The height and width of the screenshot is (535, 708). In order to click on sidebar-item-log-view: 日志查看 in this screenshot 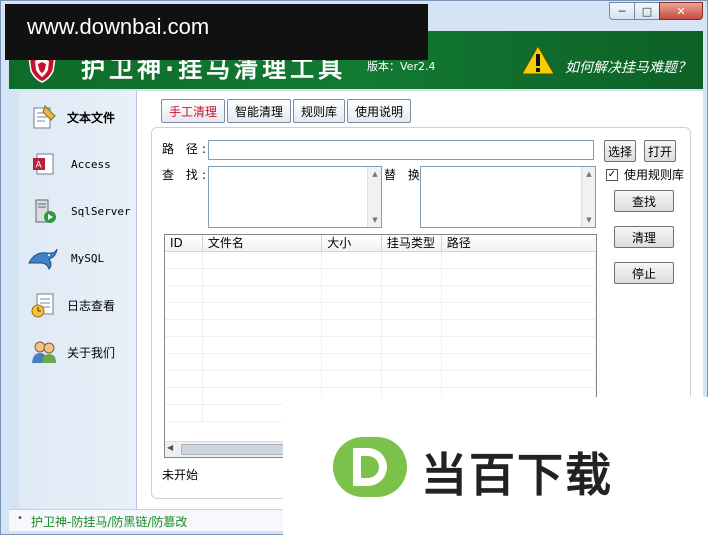, I will do `click(78, 305)`.